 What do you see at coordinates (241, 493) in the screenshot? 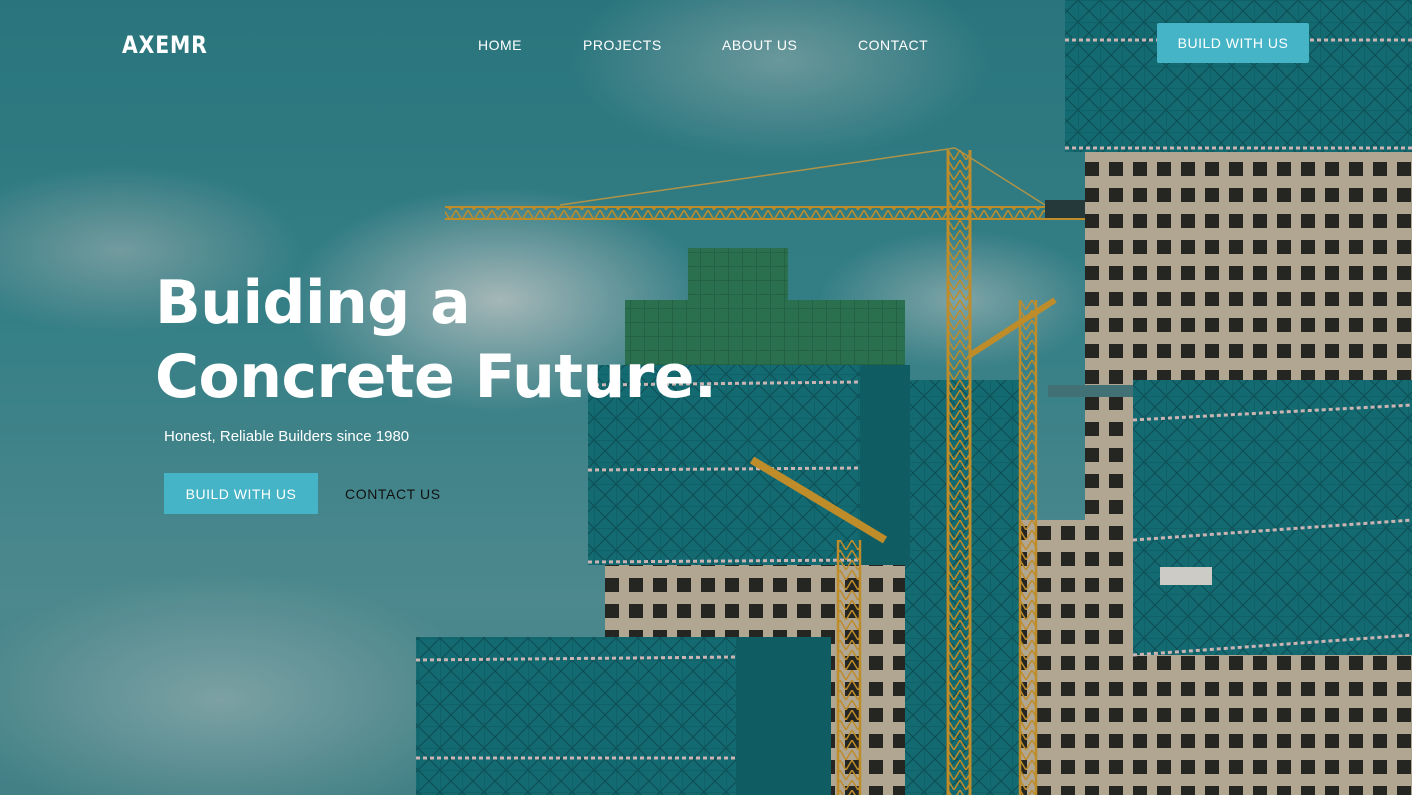
I see `hero-build-with-us-button: BUILD WITH US` at bounding box center [241, 493].